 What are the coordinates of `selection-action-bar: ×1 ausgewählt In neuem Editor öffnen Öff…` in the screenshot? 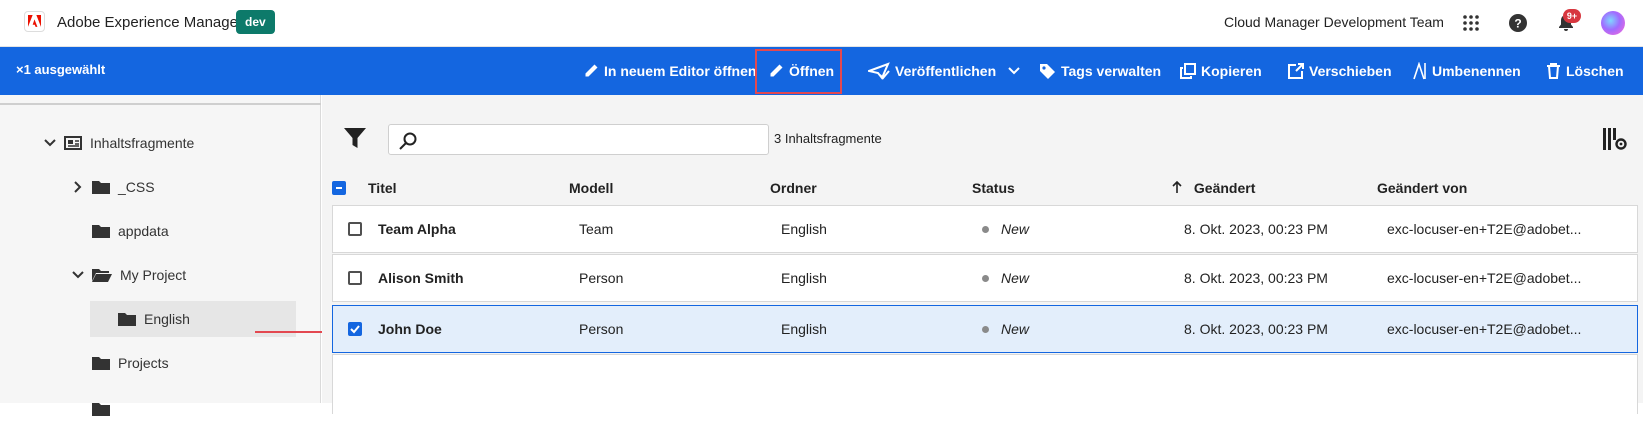 It's located at (821, 71).